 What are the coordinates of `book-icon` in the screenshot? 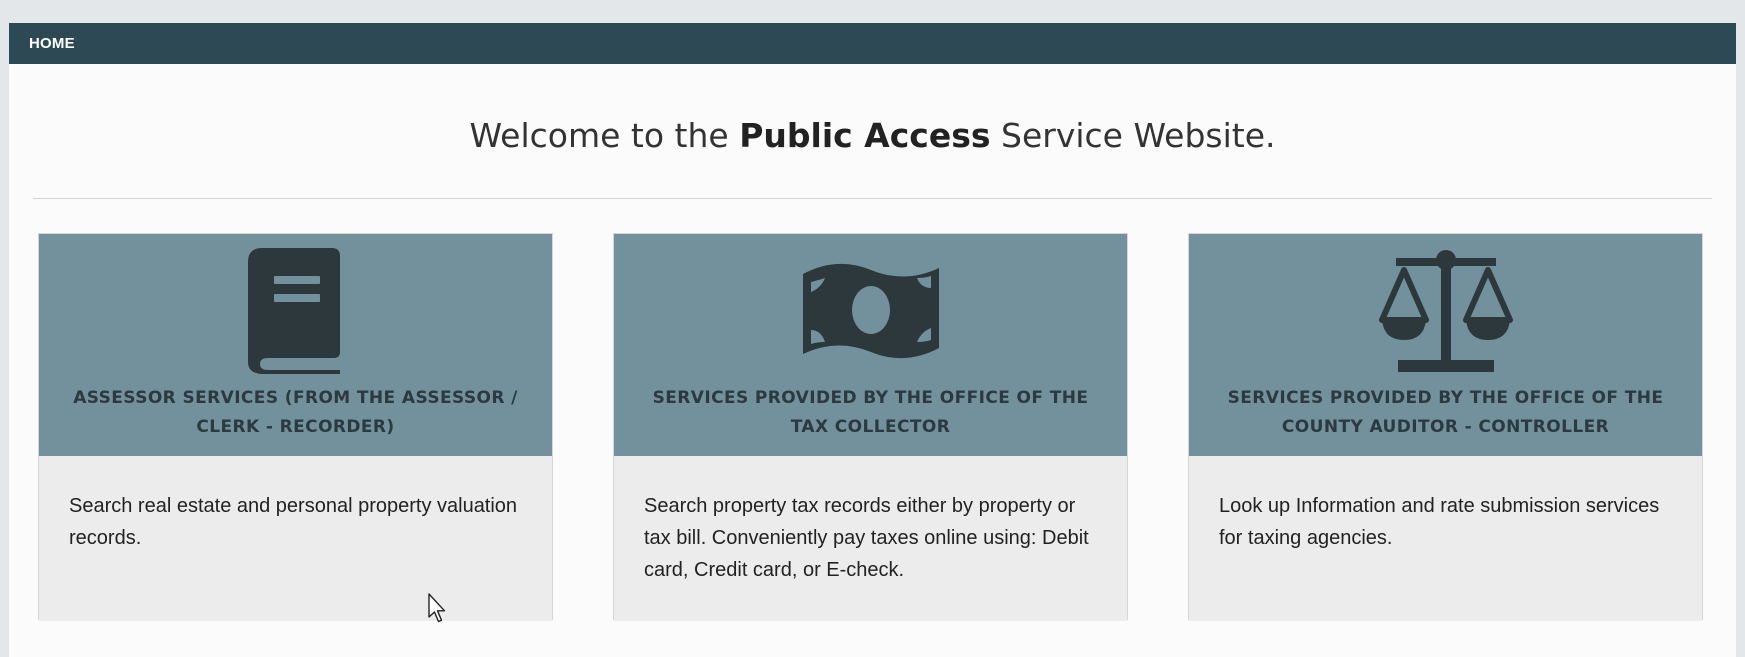 It's located at (295, 311).